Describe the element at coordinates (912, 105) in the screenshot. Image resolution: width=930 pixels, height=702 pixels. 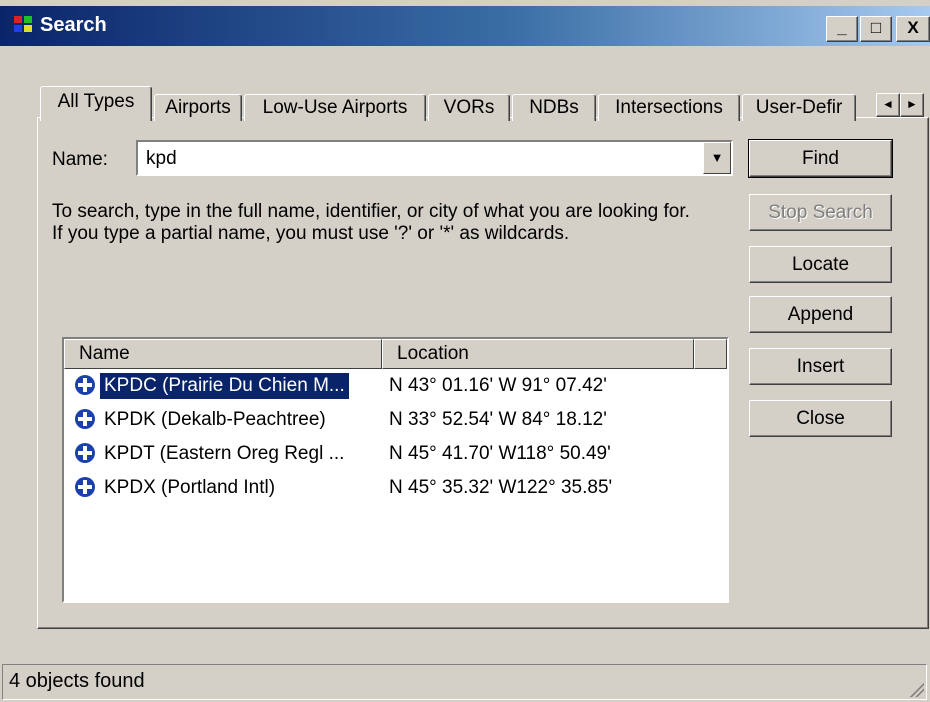
I see `tab-scroll-right-button: ►` at that location.